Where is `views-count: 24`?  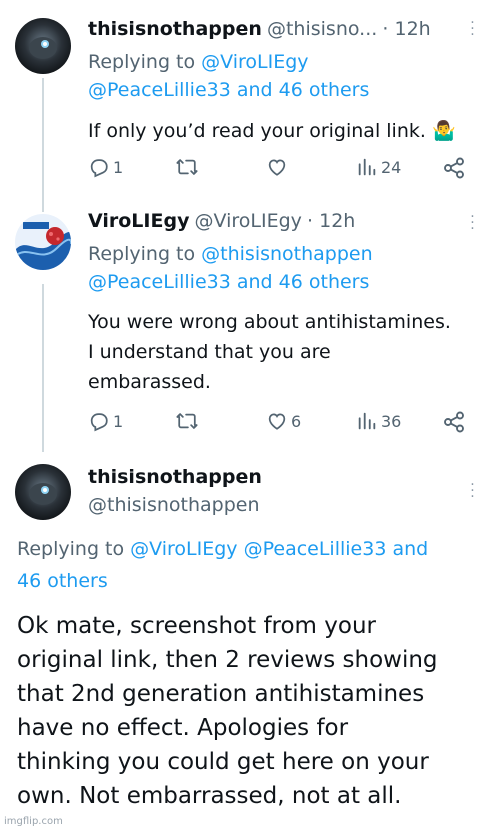 views-count: 24 is located at coordinates (391, 167).